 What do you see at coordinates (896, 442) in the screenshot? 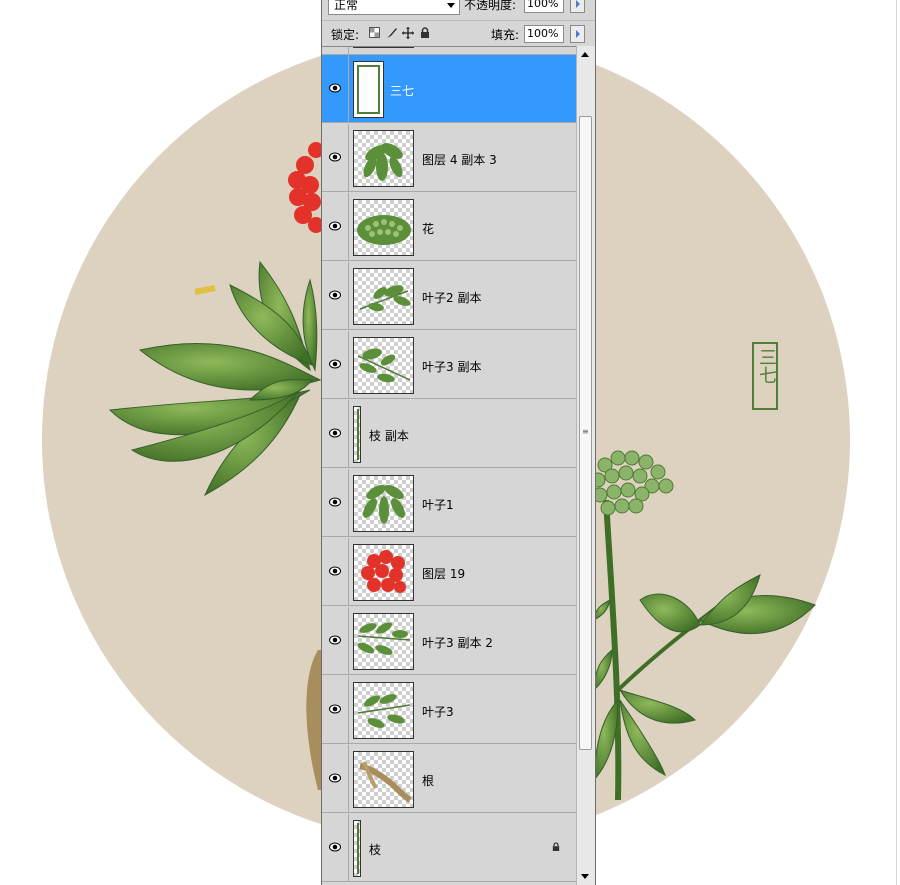
I see `canvas-edge` at bounding box center [896, 442].